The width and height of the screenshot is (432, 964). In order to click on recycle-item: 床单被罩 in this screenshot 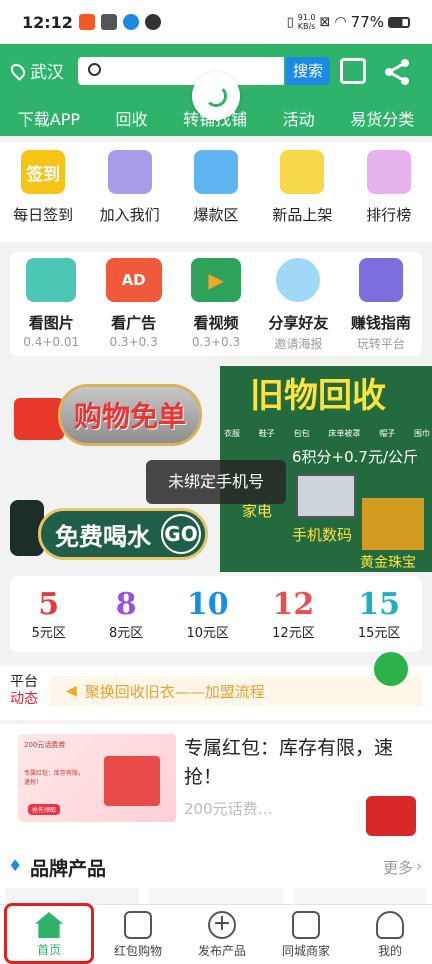, I will do `click(344, 433)`.